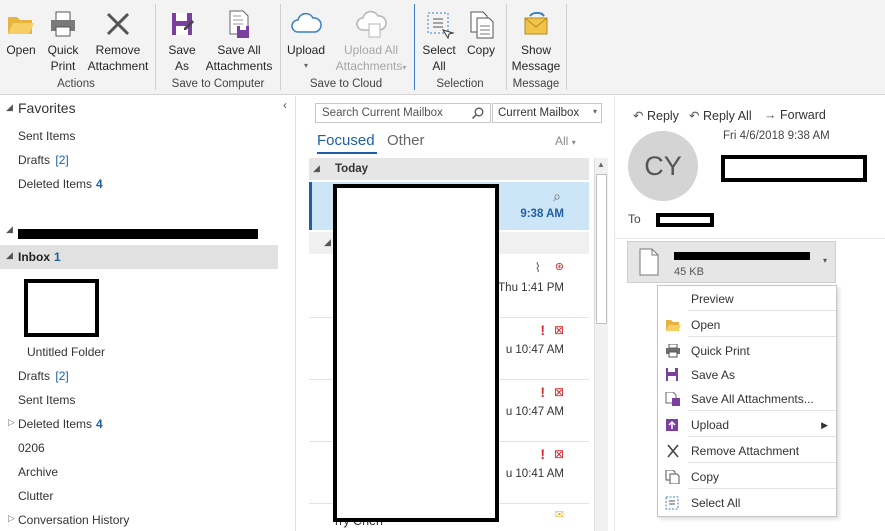 This screenshot has width=885, height=531. What do you see at coordinates (61, 308) in the screenshot?
I see `redacted-subfolder` at bounding box center [61, 308].